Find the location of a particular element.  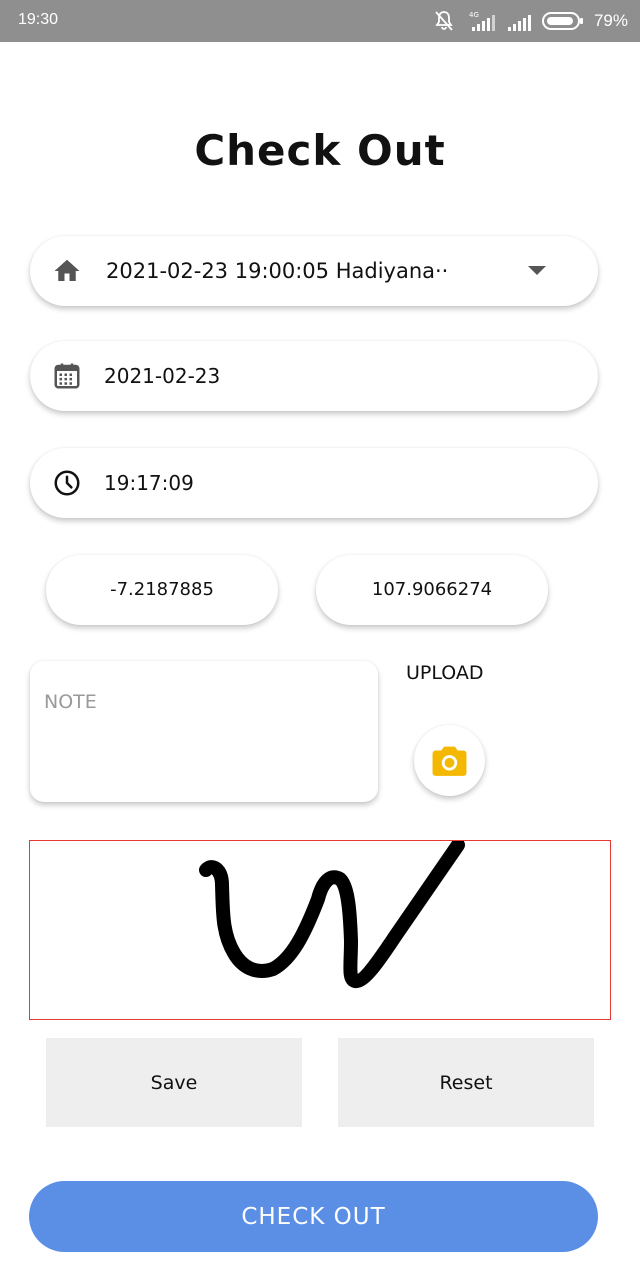

signal-4g-icon: 4G is located at coordinates (481, 21).